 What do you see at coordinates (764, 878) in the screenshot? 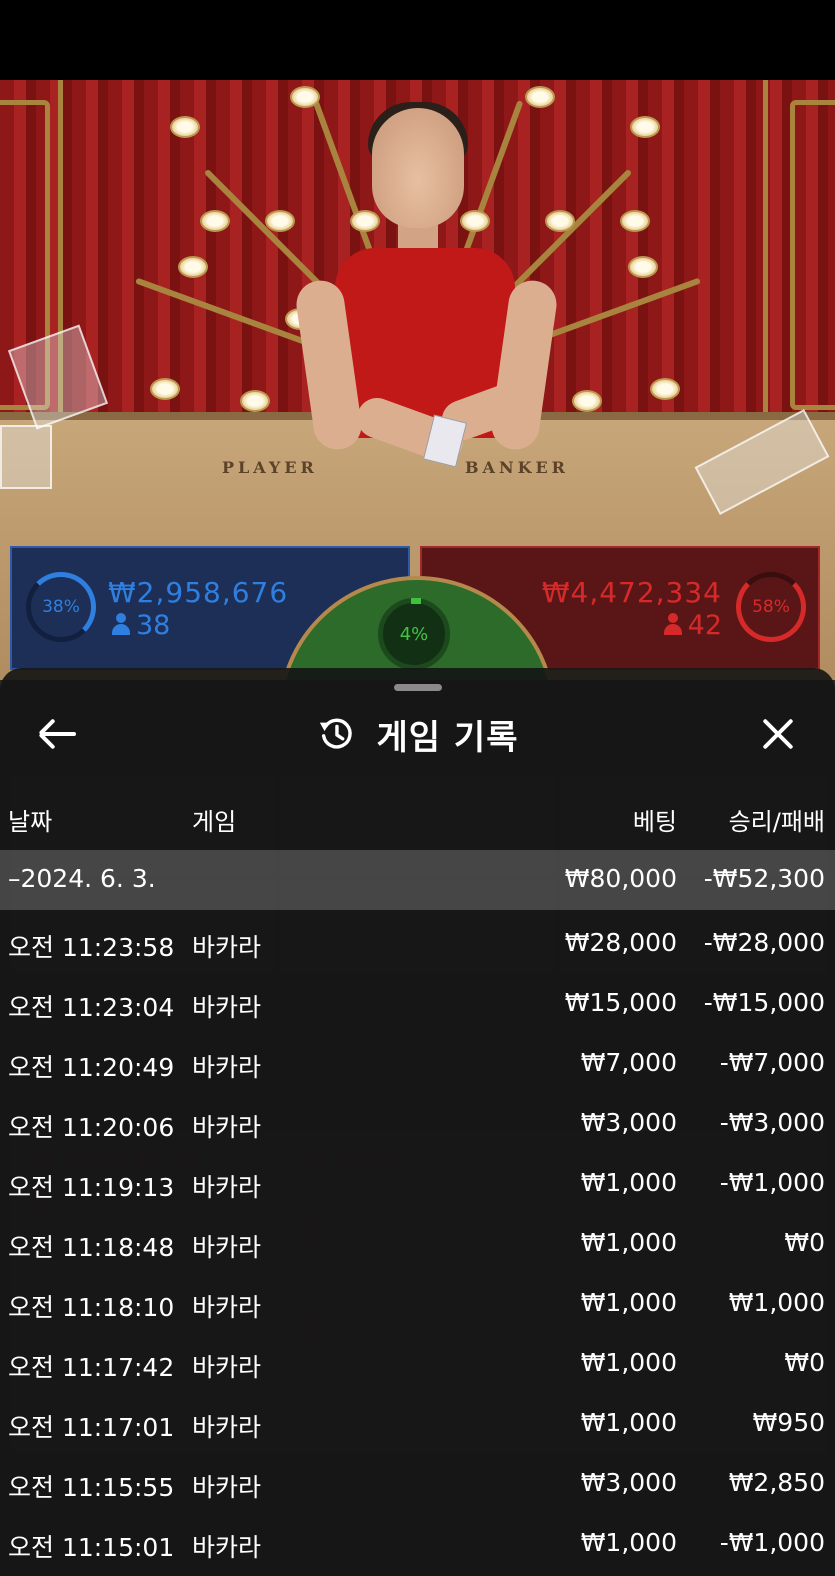
I see `summary-result-total: -₩52,300` at bounding box center [764, 878].